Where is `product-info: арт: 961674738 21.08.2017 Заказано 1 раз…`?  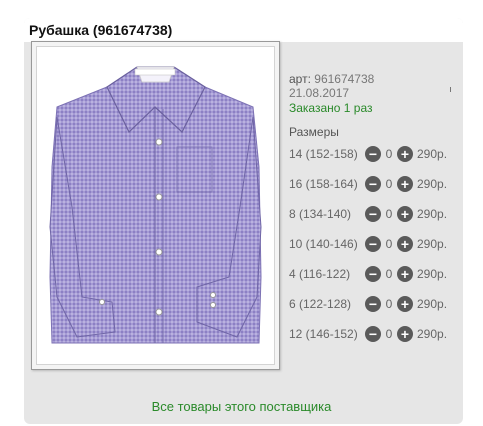 product-info: арт: 961674738 21.08.2017 Заказано 1 раз… is located at coordinates (376, 105).